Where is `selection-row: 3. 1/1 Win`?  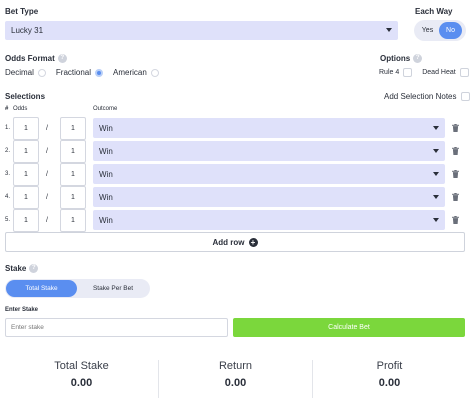 selection-row: 3. 1/1 Win is located at coordinates (237, 174).